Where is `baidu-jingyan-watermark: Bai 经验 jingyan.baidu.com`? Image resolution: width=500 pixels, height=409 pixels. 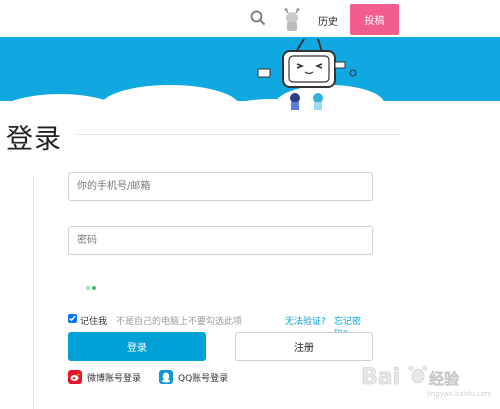
baidu-jingyan-watermark: Bai 经验 jingyan.baidu.com is located at coordinates (426, 381).